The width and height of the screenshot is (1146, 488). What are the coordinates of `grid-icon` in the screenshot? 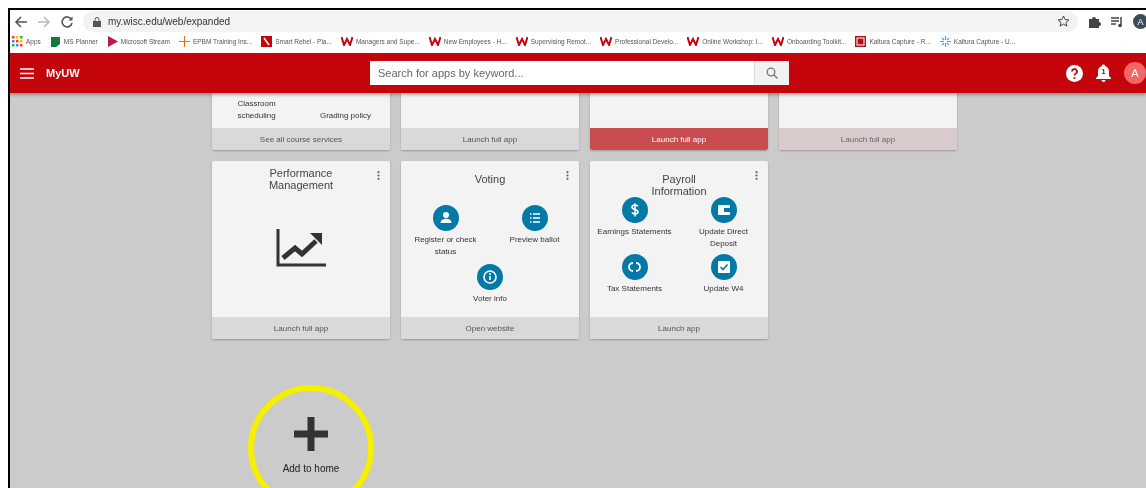 It's located at (17, 41).